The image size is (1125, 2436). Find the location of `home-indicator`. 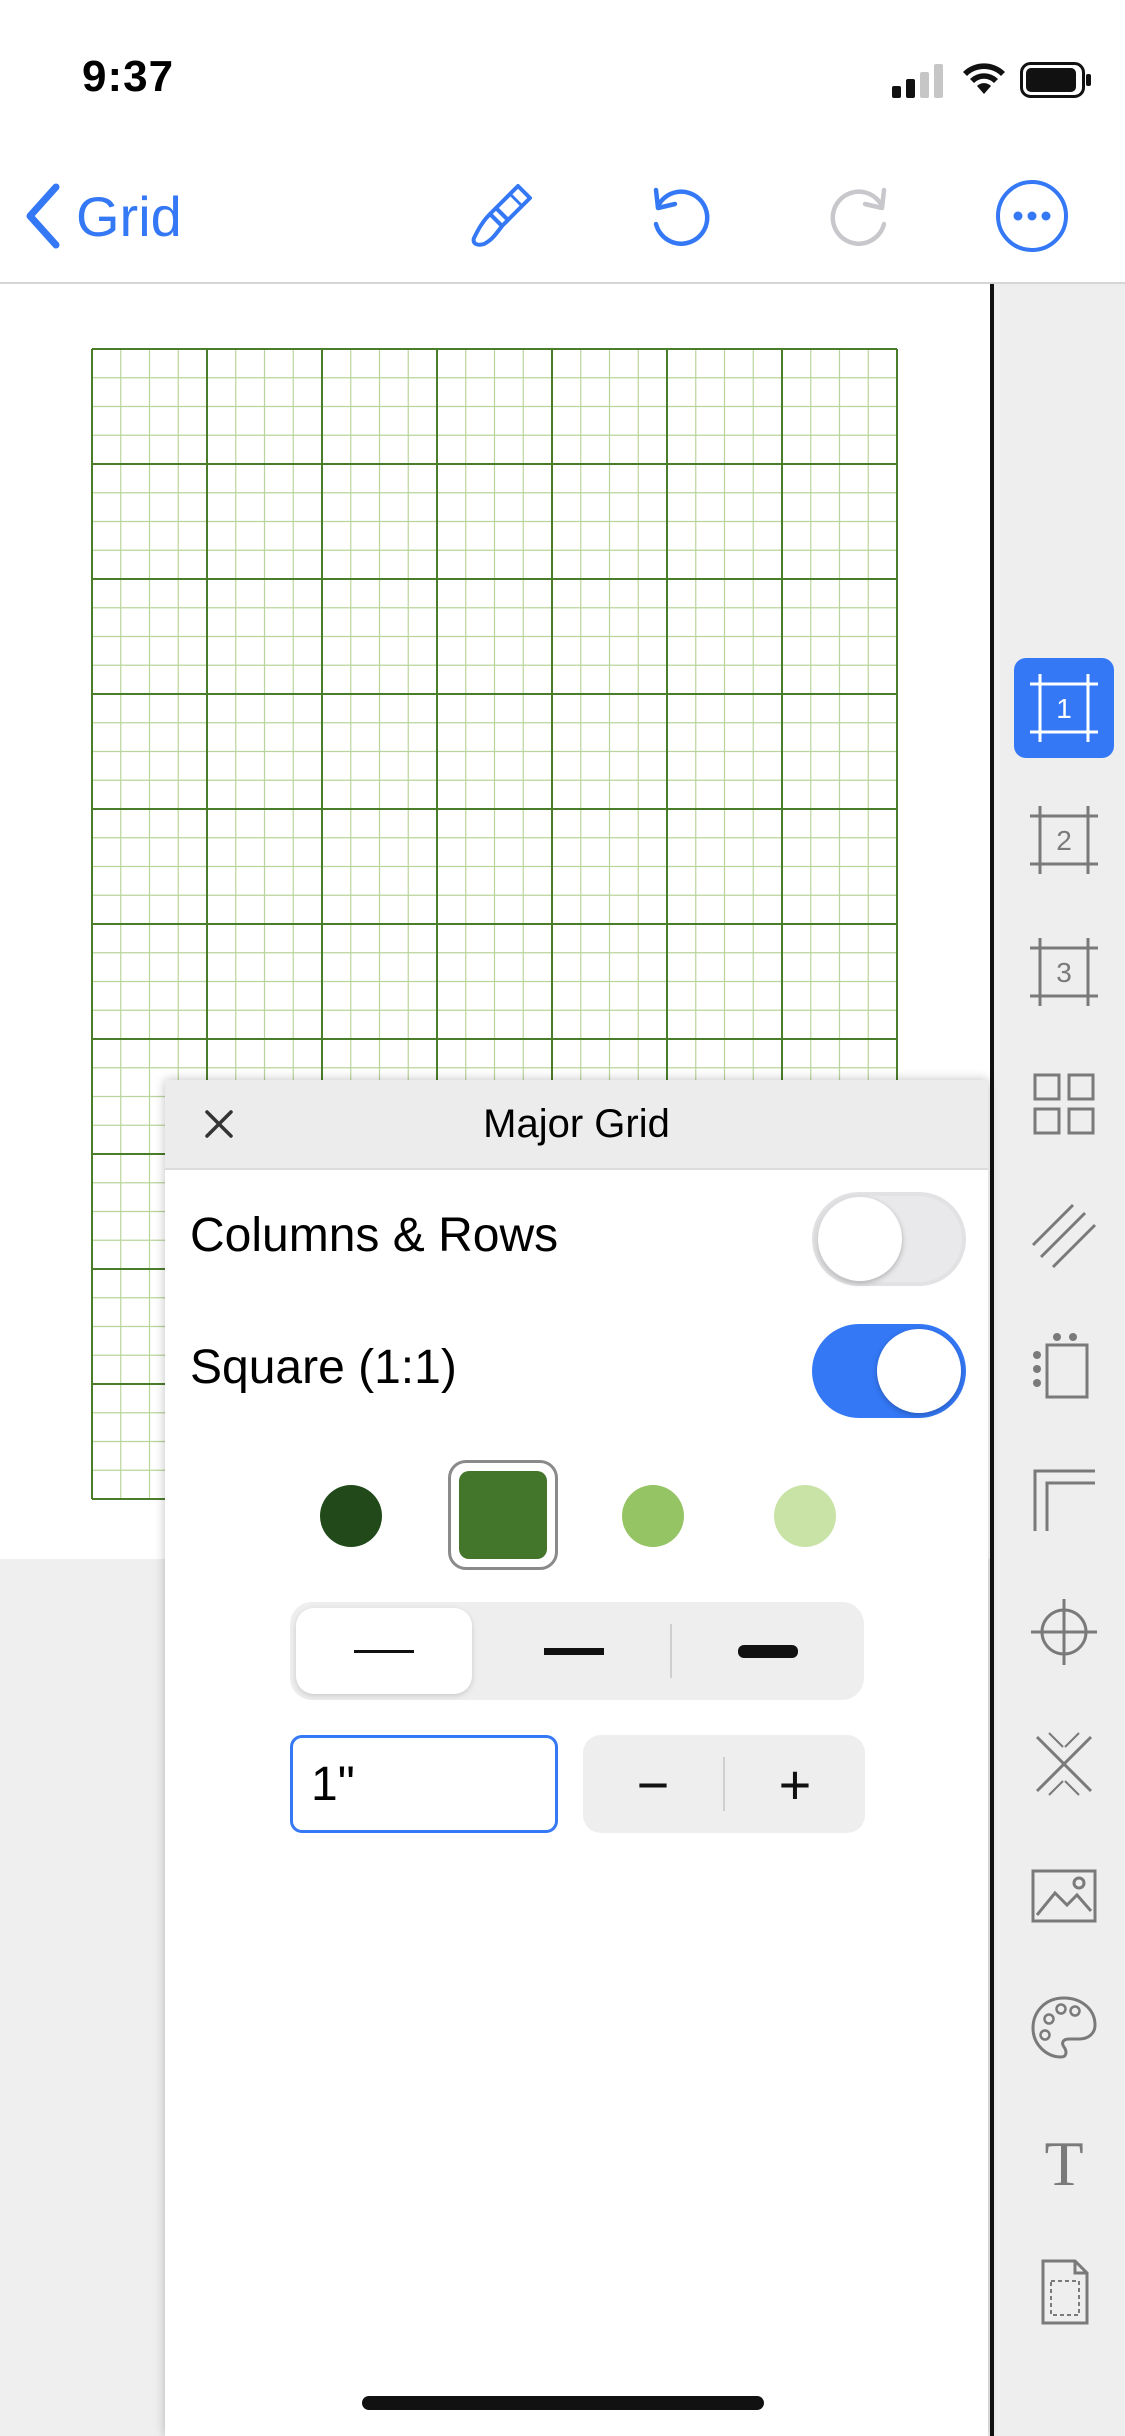

home-indicator is located at coordinates (563, 2403).